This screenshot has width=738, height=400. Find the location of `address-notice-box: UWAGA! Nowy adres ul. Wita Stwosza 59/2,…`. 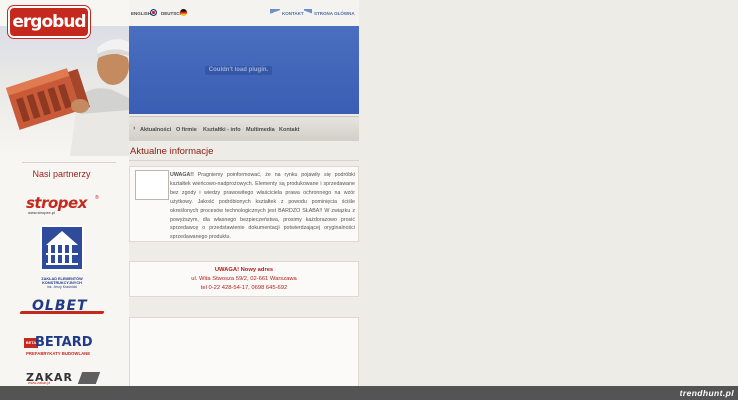

address-notice-box: UWAGA! Nowy adres ul. Wita Stwosza 59/2,… is located at coordinates (244, 279).